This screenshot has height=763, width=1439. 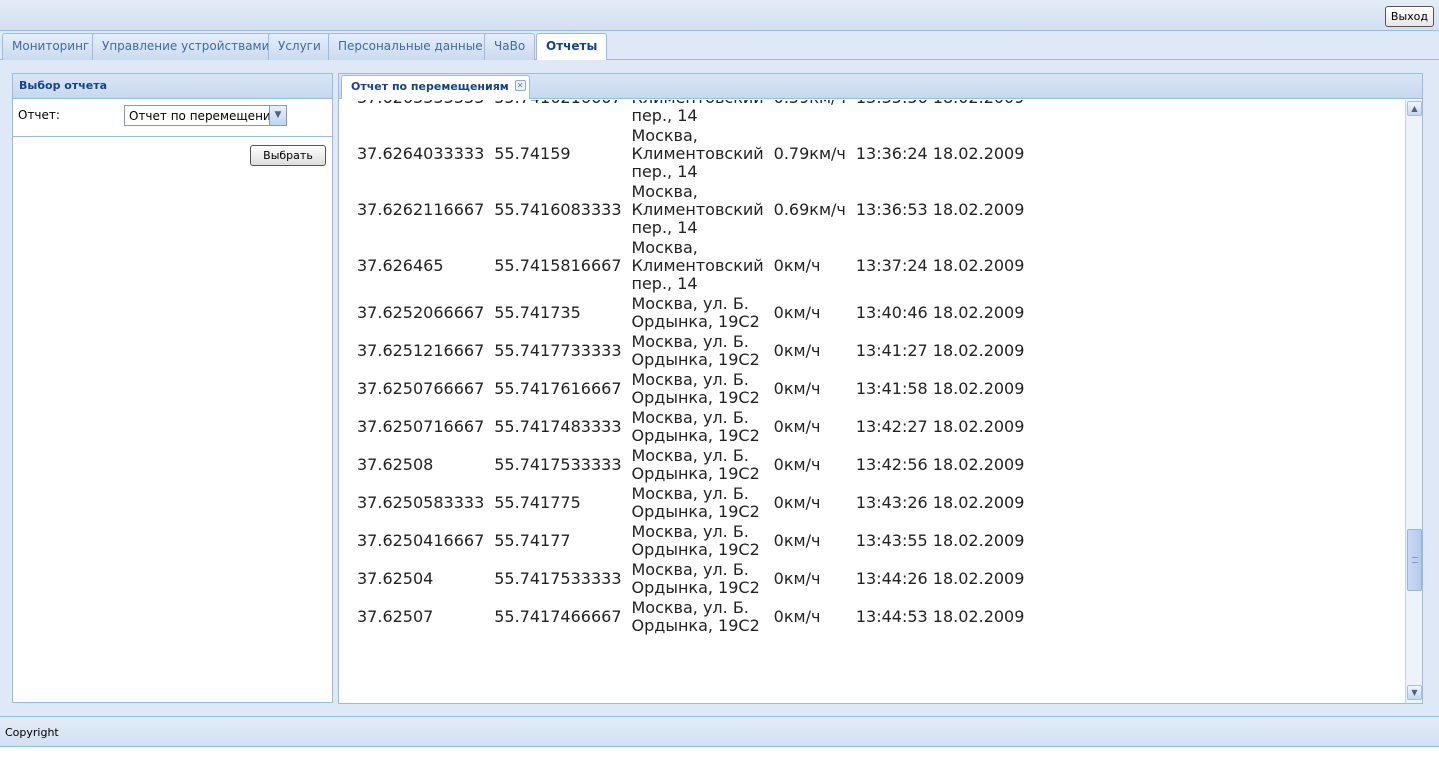 I want to click on tab-services: Услуги, so click(x=299, y=46).